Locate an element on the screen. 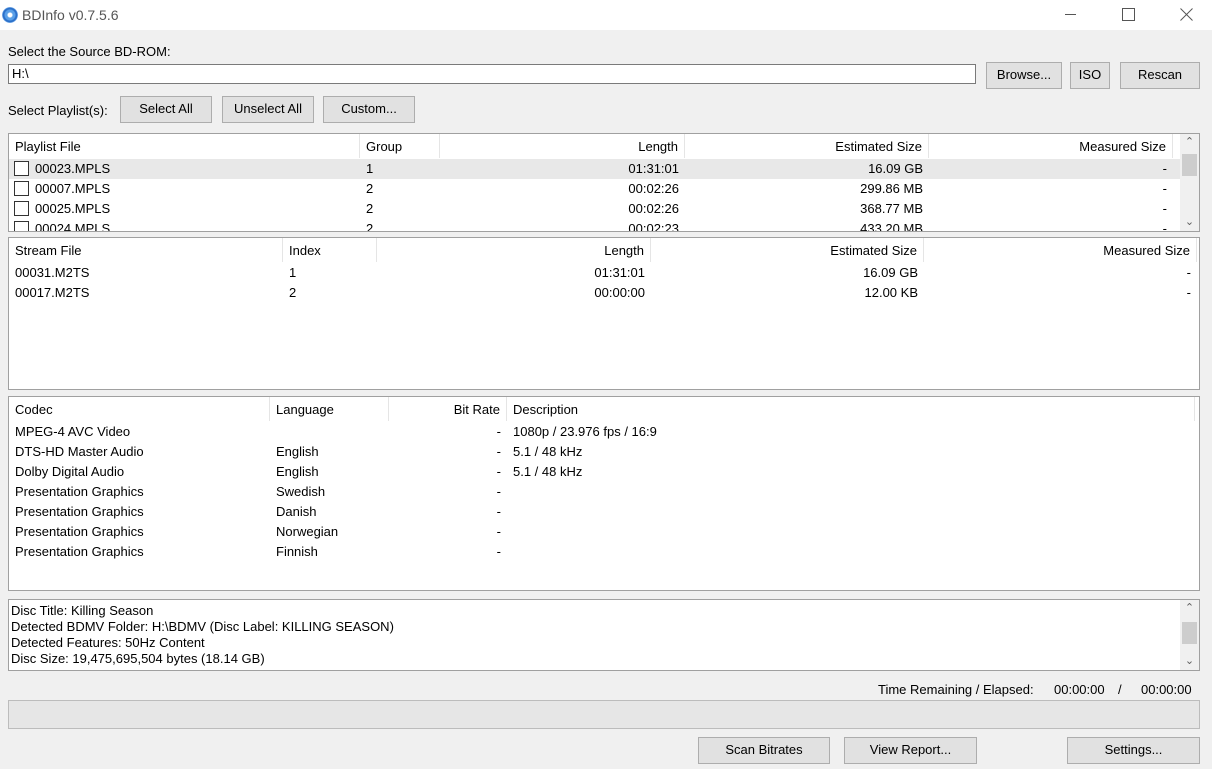  playlist-row: 00023.MPLS 1 01:31:01 16.09 GB - is located at coordinates (595, 169).